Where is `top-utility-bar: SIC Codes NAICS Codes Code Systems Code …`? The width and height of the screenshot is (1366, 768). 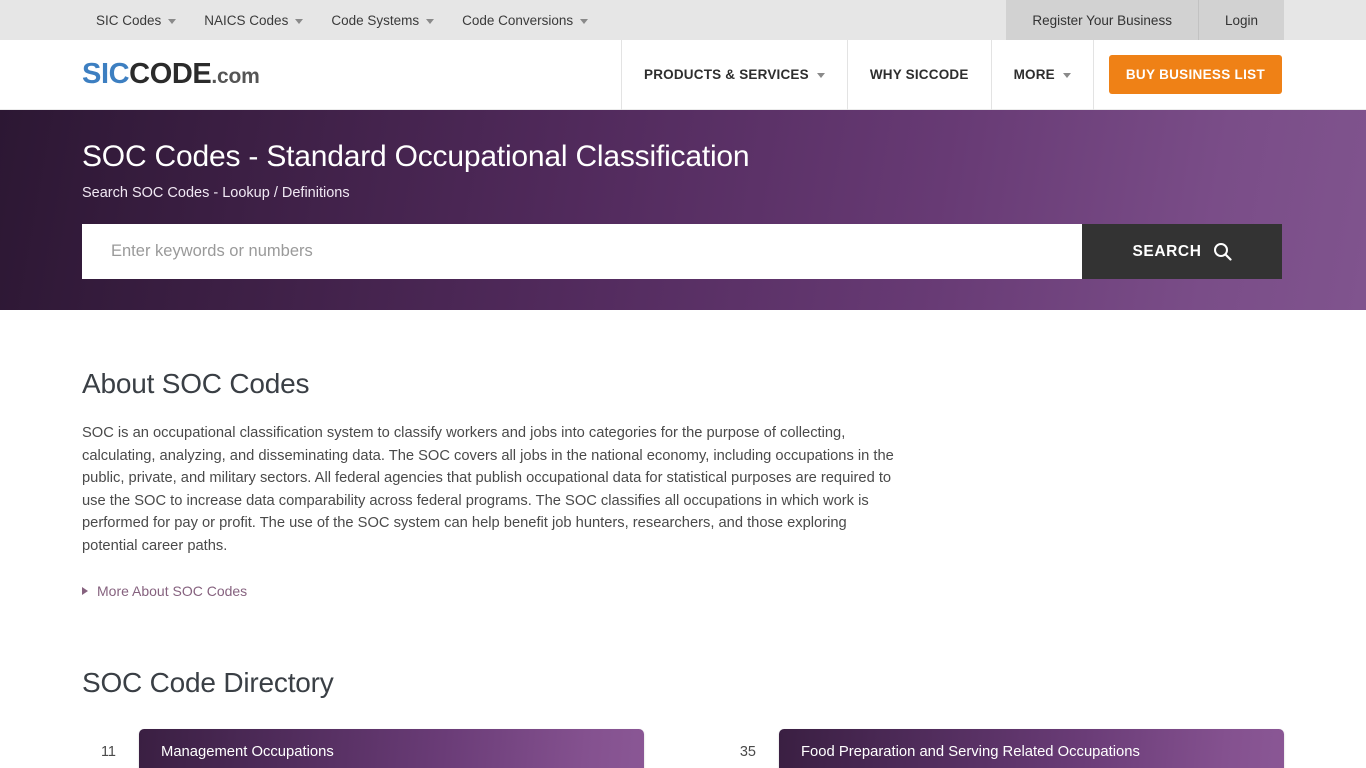 top-utility-bar: SIC Codes NAICS Codes Code Systems Code … is located at coordinates (683, 20).